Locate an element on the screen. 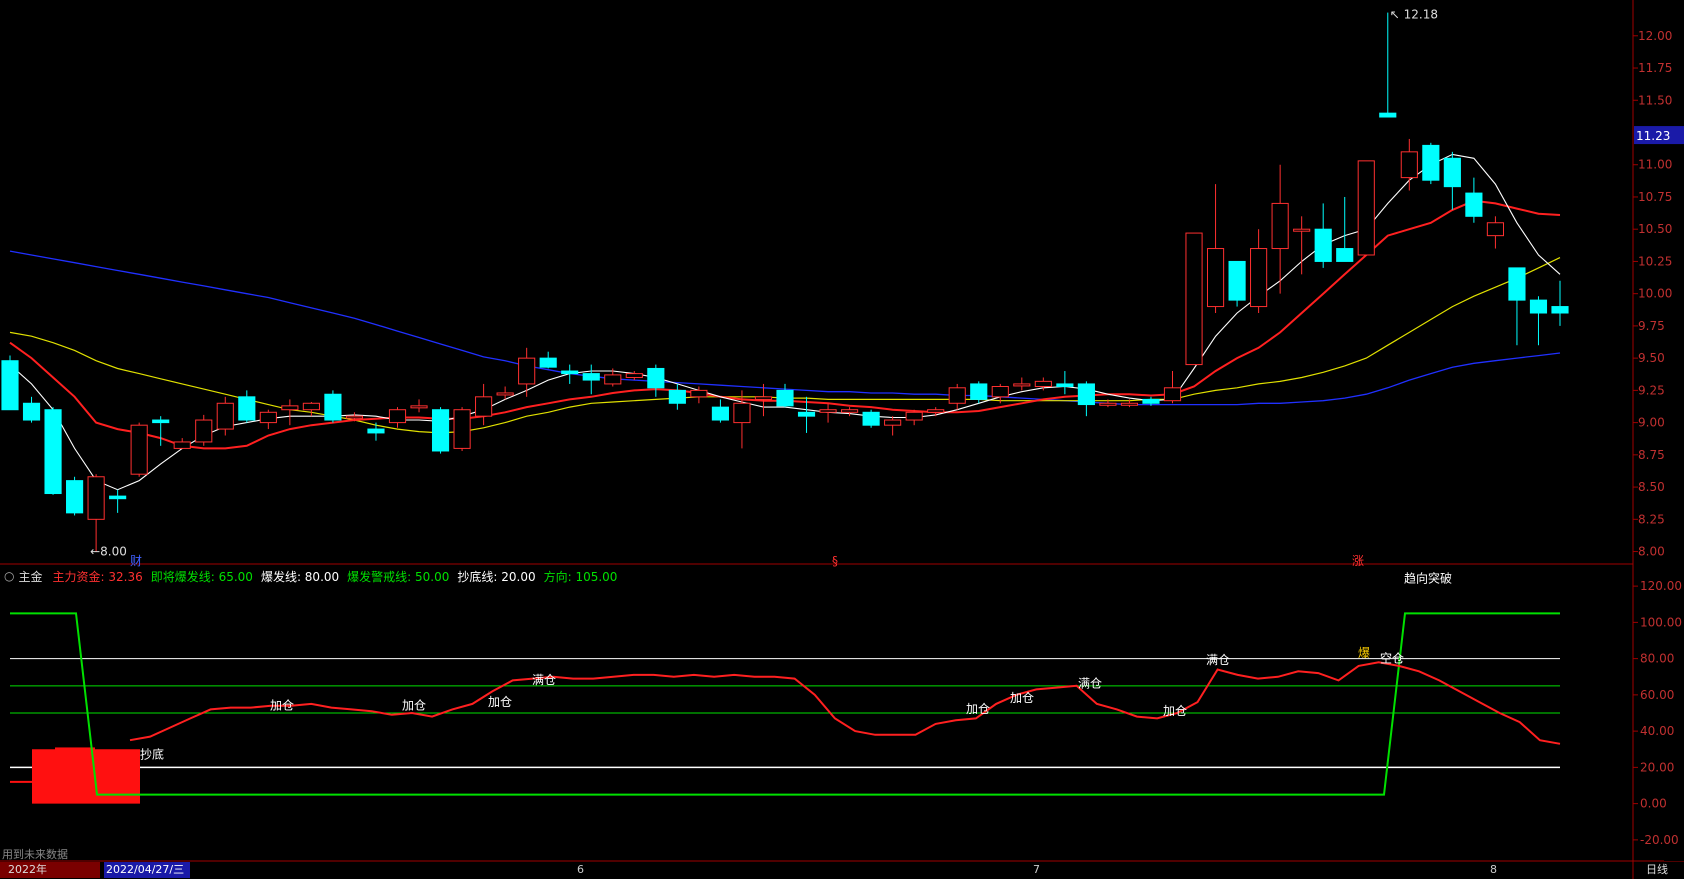 Image resolution: width=1684 pixels, height=879 pixels. month-label-6: 6 is located at coordinates (580, 869).